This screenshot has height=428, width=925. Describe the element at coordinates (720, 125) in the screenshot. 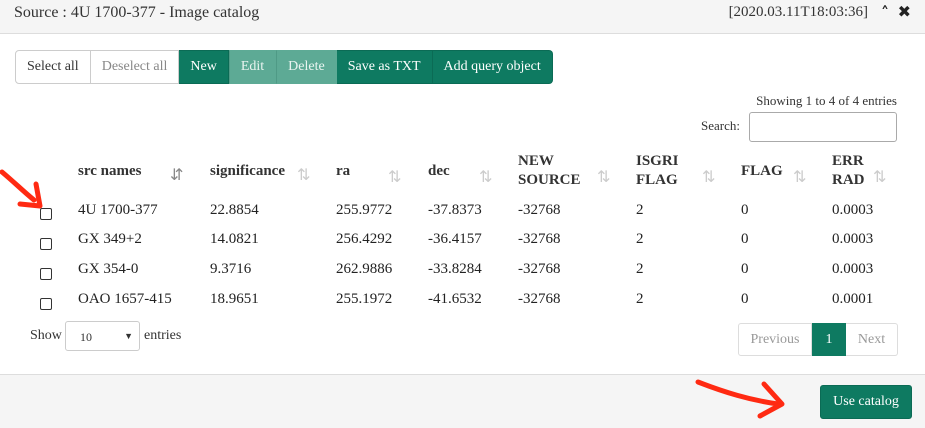

I see `search-label: Search:` at that location.